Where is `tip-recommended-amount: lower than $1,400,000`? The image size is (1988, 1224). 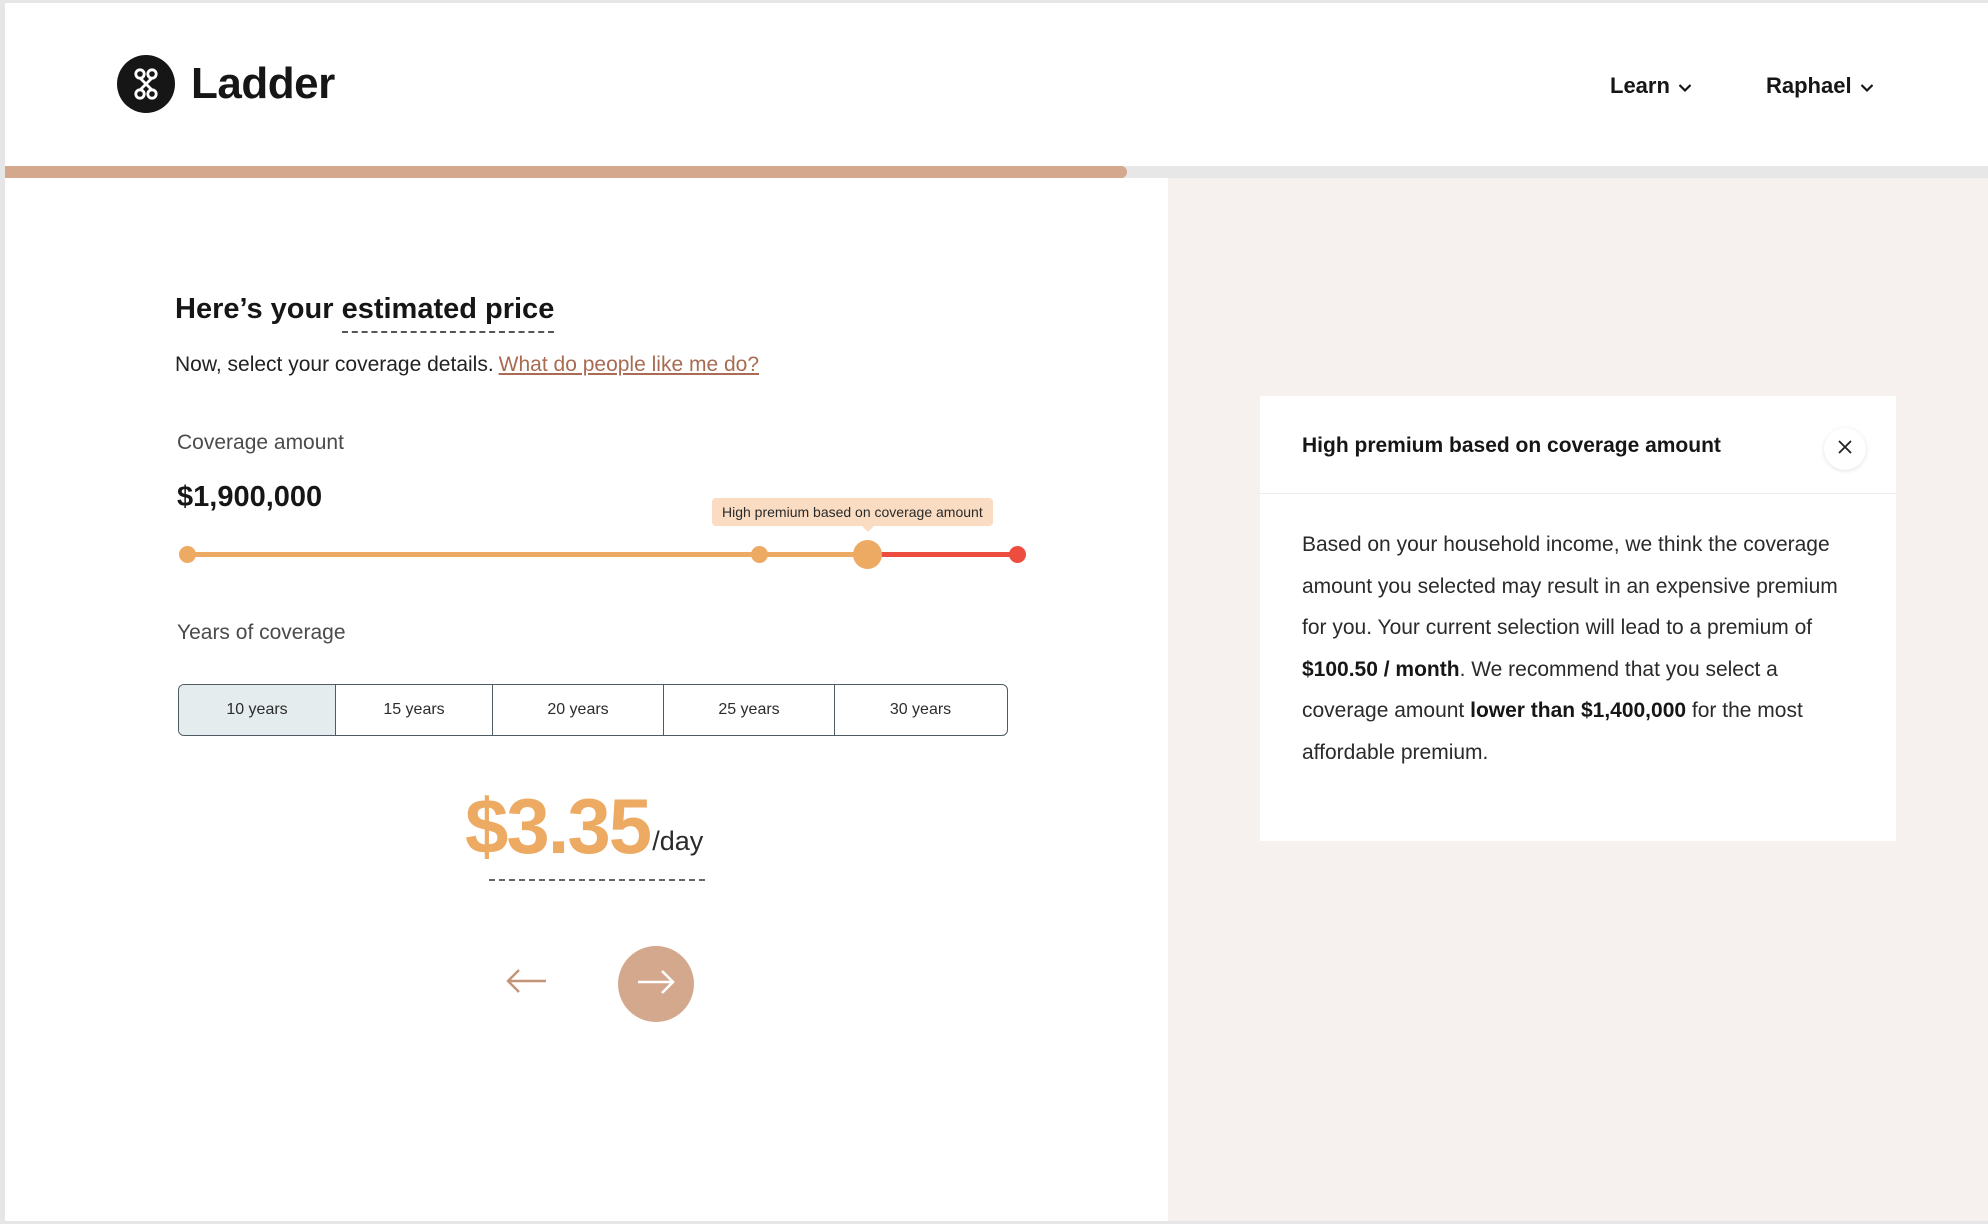
tip-recommended-amount: lower than $1,400,000 is located at coordinates (1578, 710).